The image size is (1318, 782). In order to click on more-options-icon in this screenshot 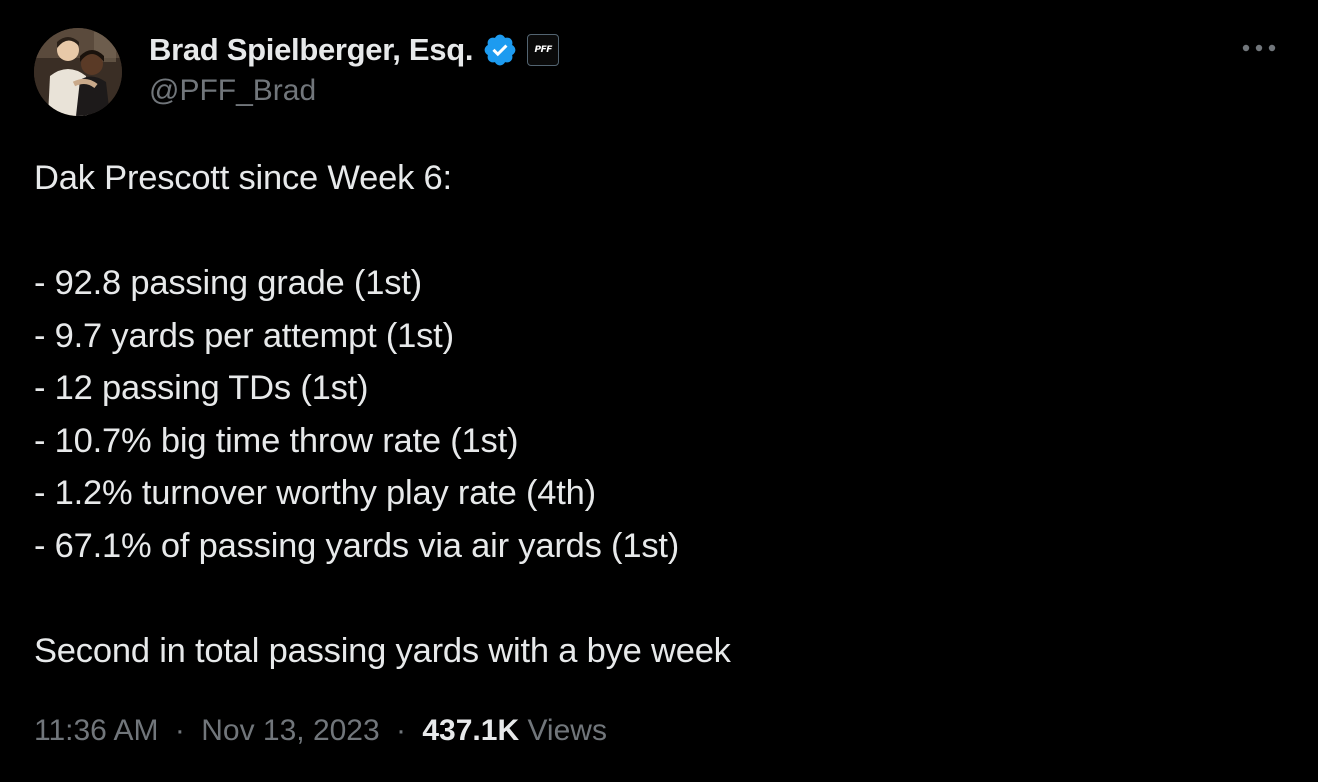, I will do `click(1259, 48)`.